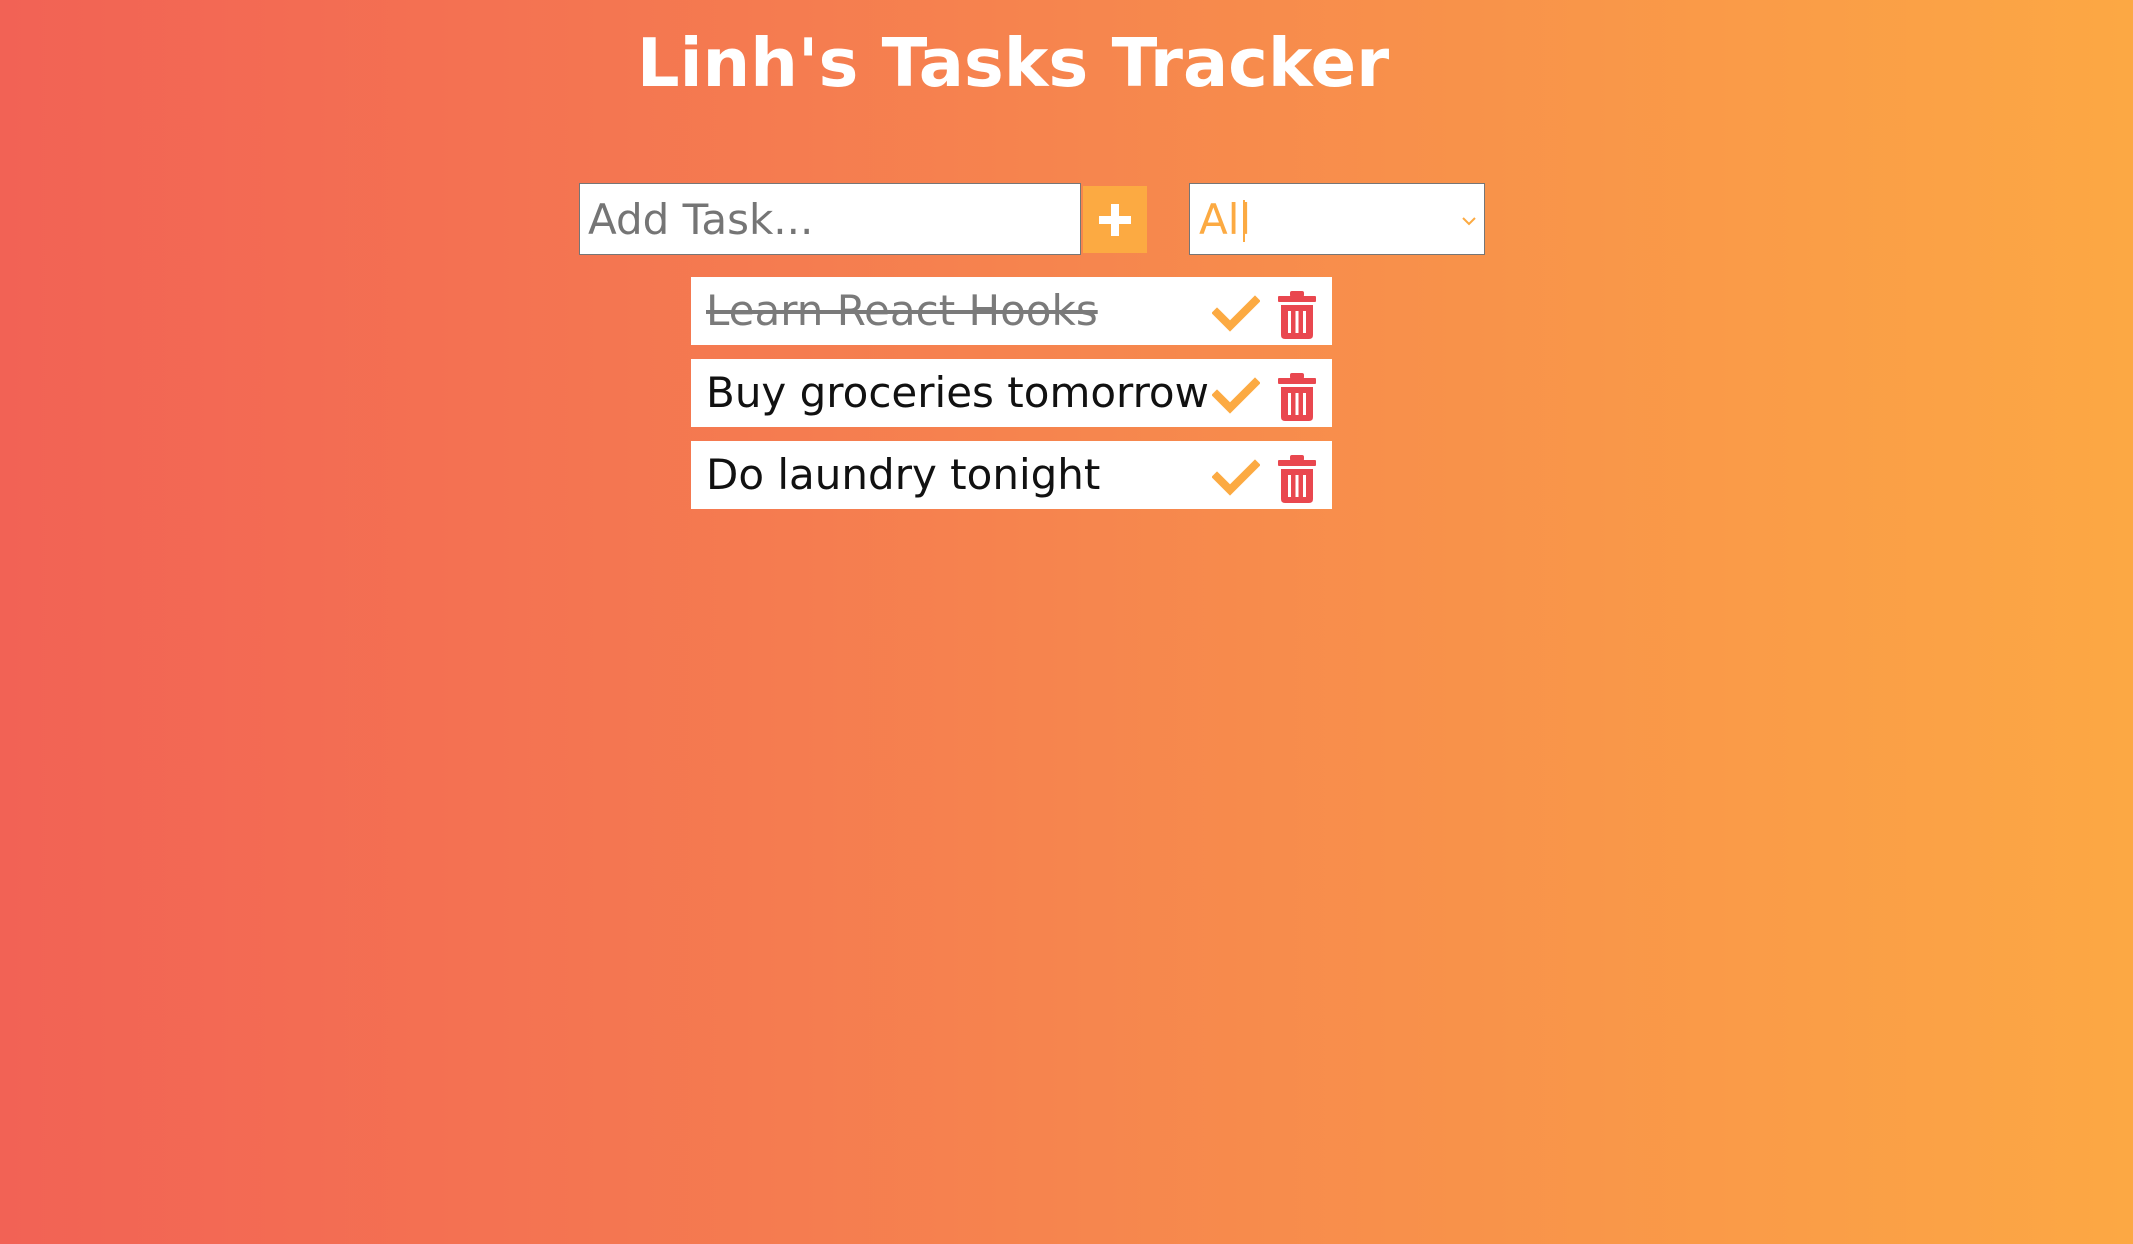  What do you see at coordinates (903, 474) in the screenshot?
I see `todo-text: Do laundry tonight` at bounding box center [903, 474].